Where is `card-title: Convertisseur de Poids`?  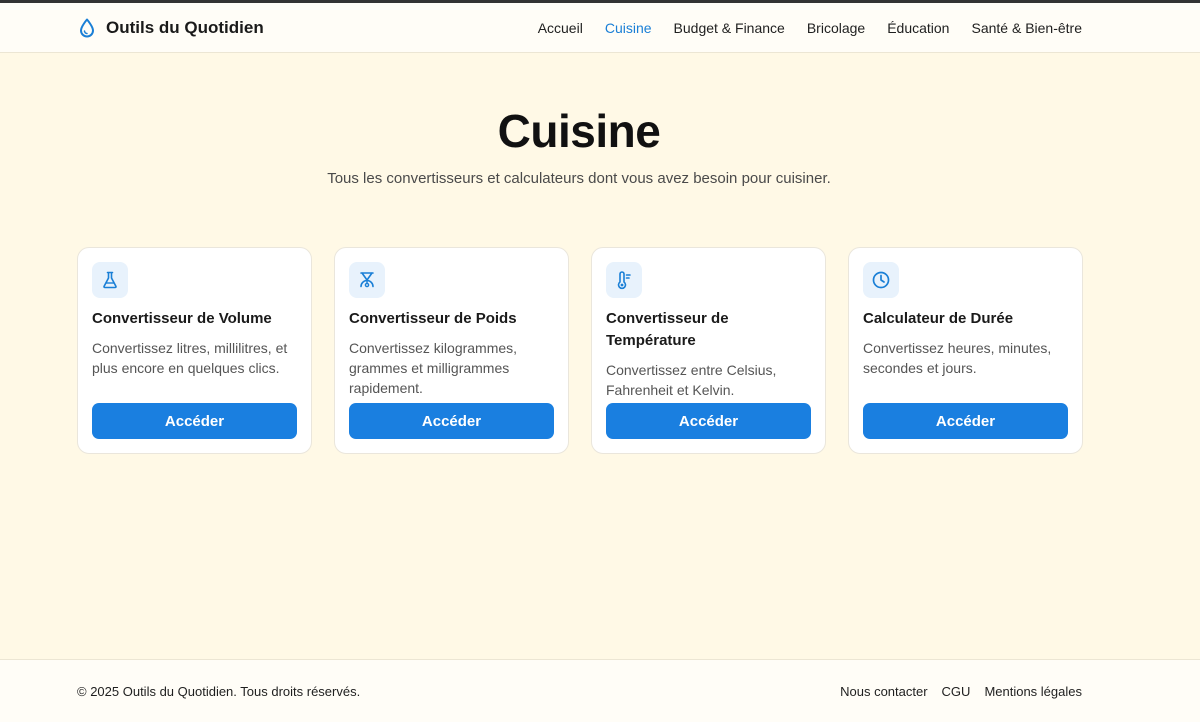
card-title: Convertisseur de Poids is located at coordinates (433, 318).